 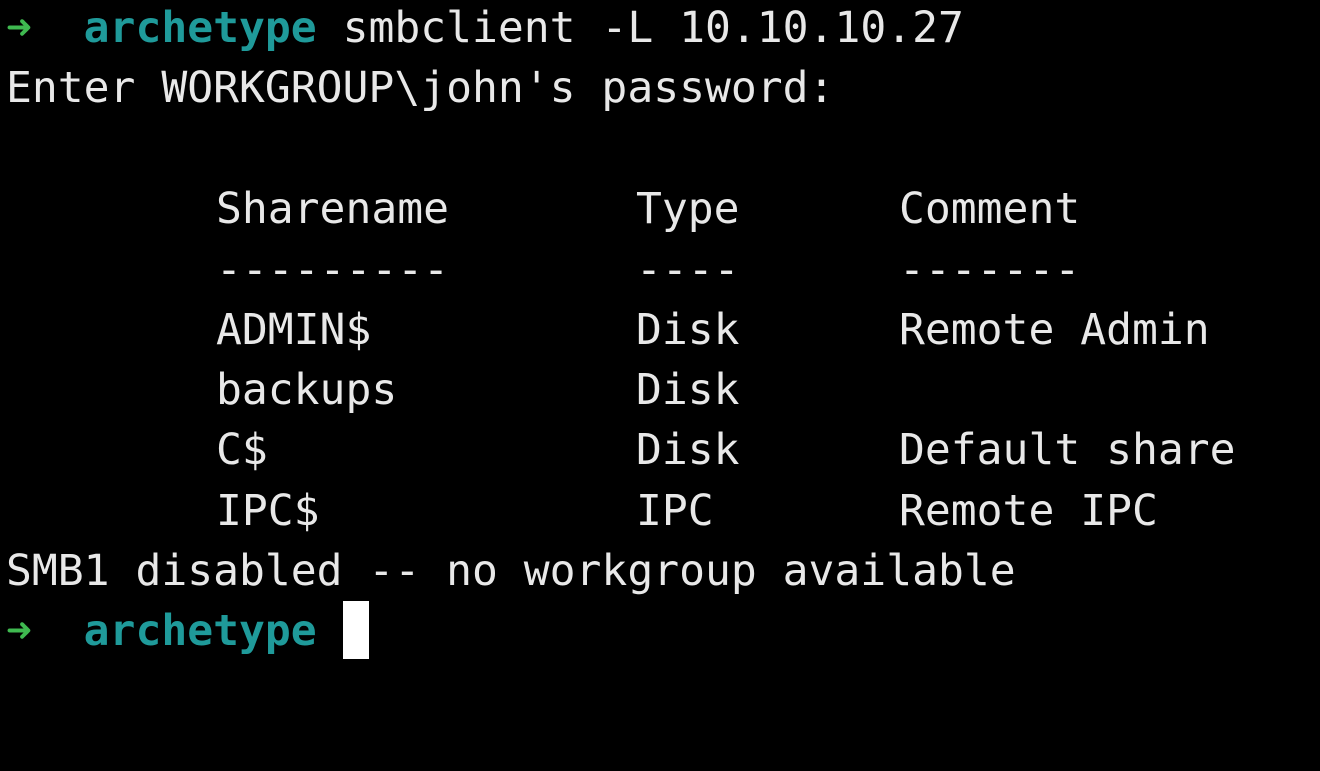 I want to click on active-prompt-line: ➜ archetype, so click(x=187, y=631).